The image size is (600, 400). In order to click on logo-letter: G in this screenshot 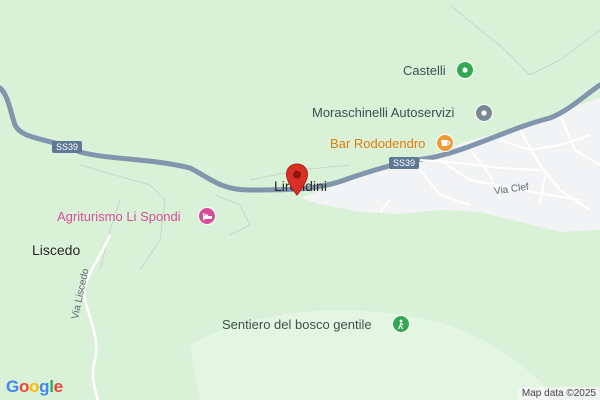, I will do `click(12, 386)`.